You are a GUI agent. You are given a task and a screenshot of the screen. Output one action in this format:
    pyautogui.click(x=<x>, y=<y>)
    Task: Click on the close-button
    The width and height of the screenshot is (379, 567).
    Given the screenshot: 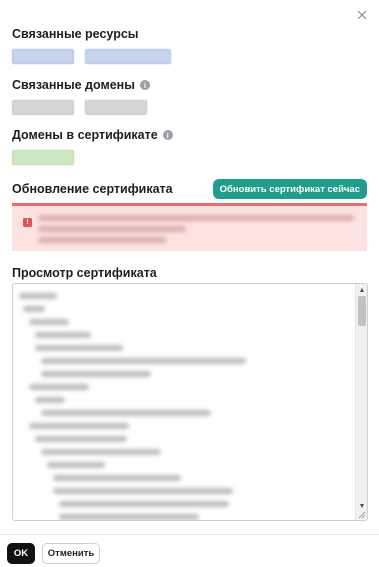 What is the action you would take?
    pyautogui.click(x=362, y=15)
    